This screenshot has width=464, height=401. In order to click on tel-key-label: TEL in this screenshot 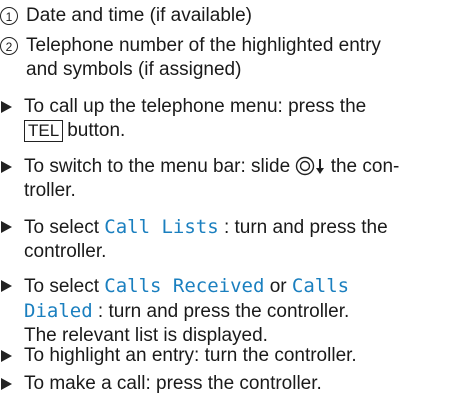, I will do `click(44, 131)`.